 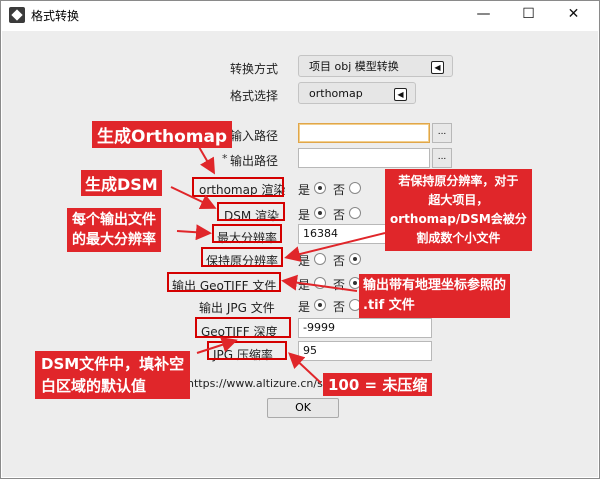 What do you see at coordinates (194, 232) in the screenshot?
I see `arrow-max-resolution` at bounding box center [194, 232].